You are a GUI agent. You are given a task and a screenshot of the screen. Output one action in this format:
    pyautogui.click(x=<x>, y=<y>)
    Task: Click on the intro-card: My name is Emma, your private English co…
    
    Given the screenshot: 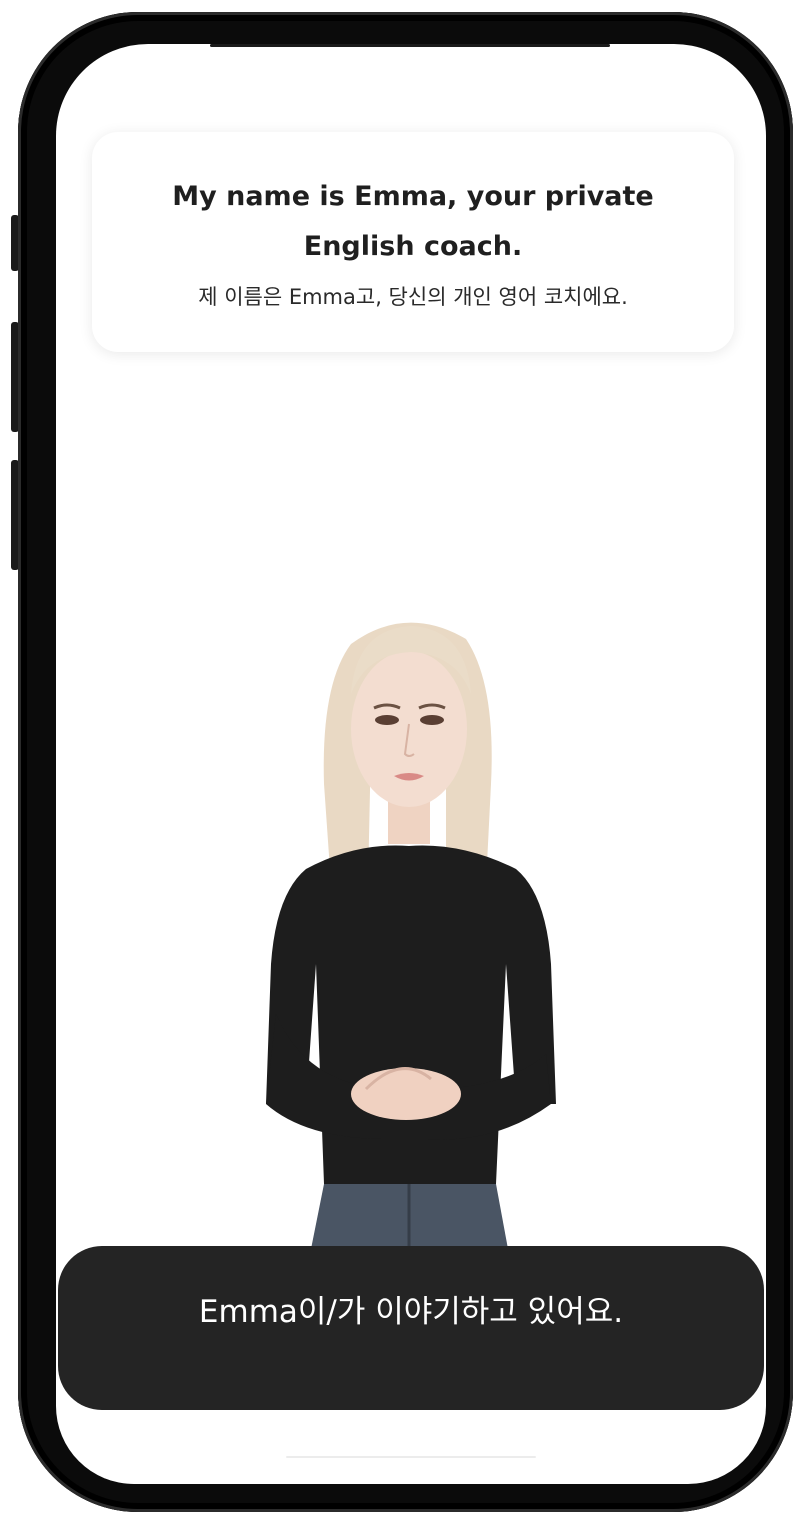 What is the action you would take?
    pyautogui.click(x=413, y=242)
    